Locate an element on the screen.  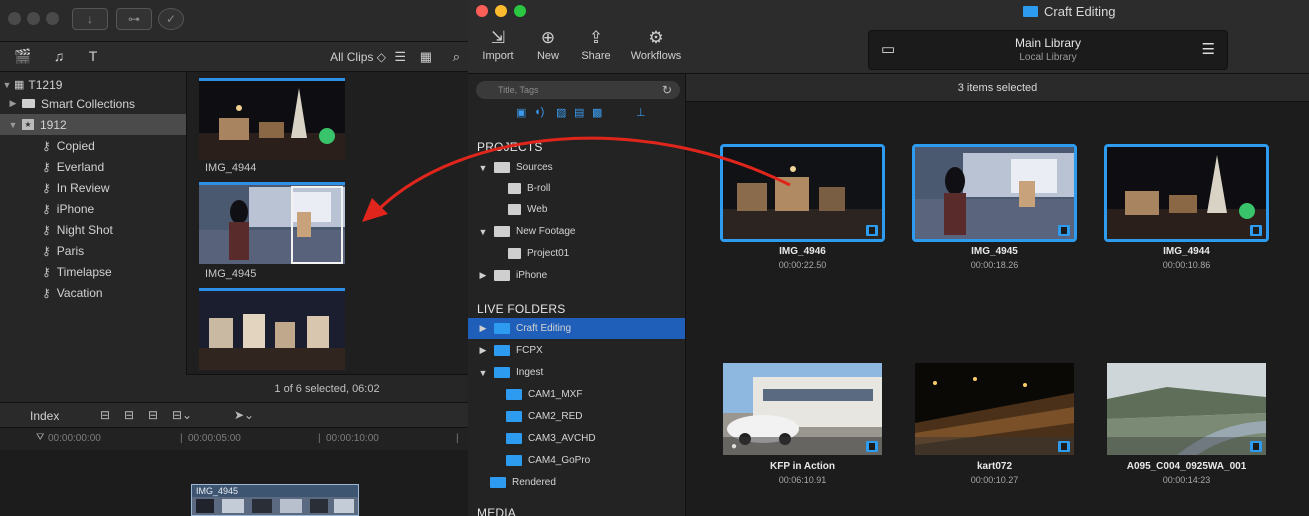
project-icon is located at coordinates (502, 167).